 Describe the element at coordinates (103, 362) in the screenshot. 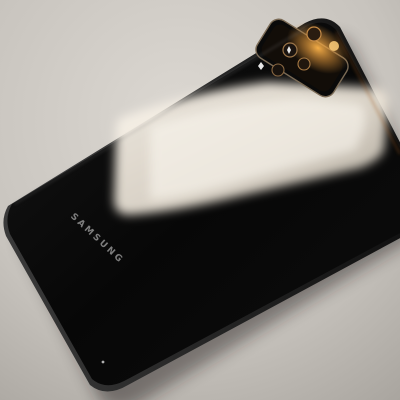

I see `microphone-hole-icon` at that location.